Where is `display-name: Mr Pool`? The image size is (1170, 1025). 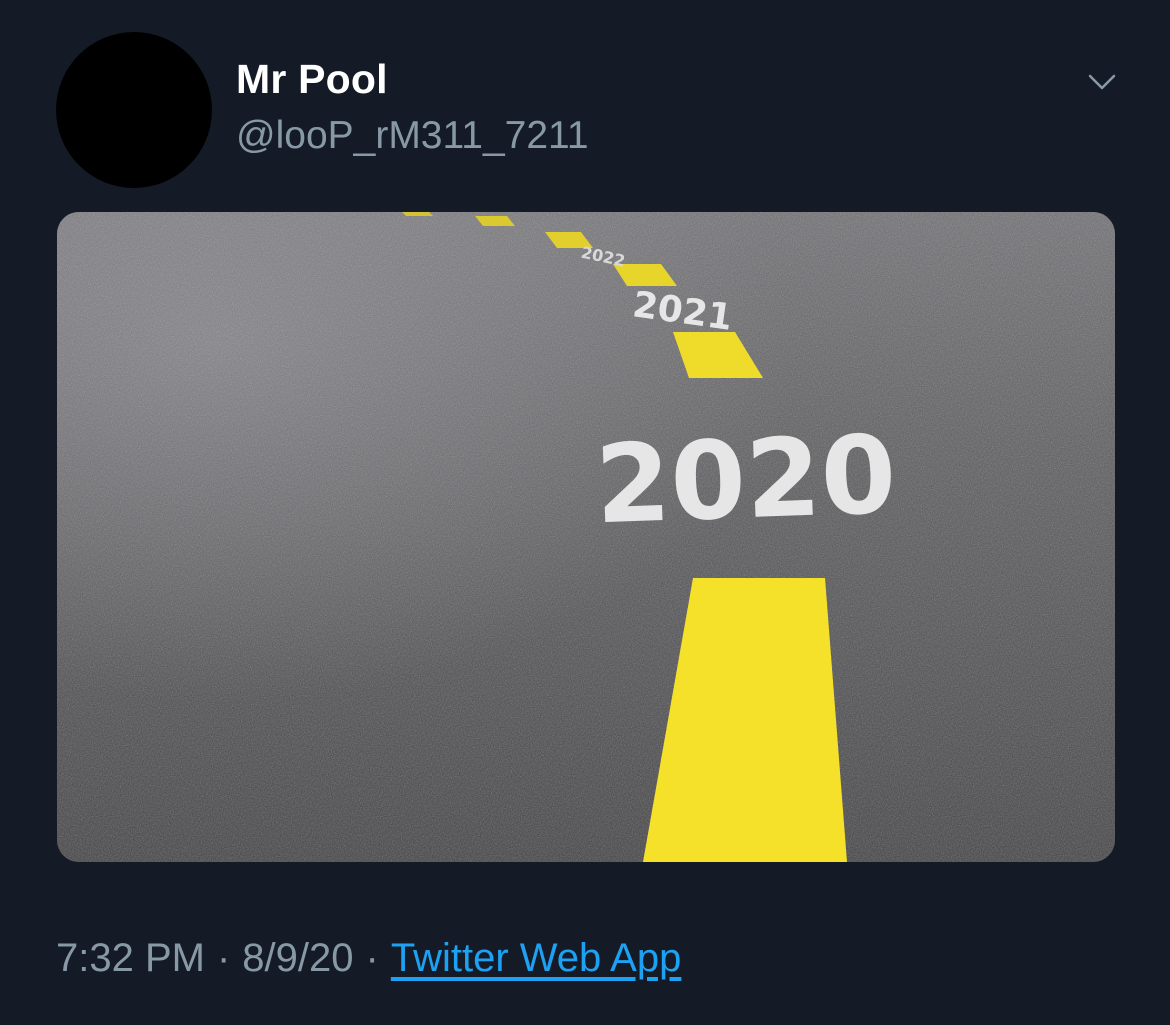
display-name: Mr Pool is located at coordinates (312, 79).